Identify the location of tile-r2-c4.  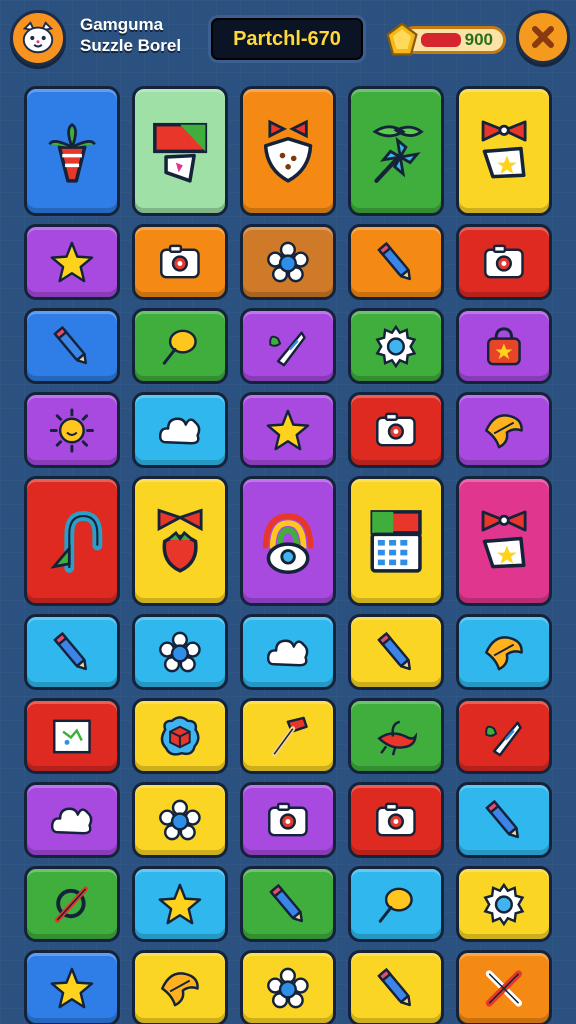
(396, 262).